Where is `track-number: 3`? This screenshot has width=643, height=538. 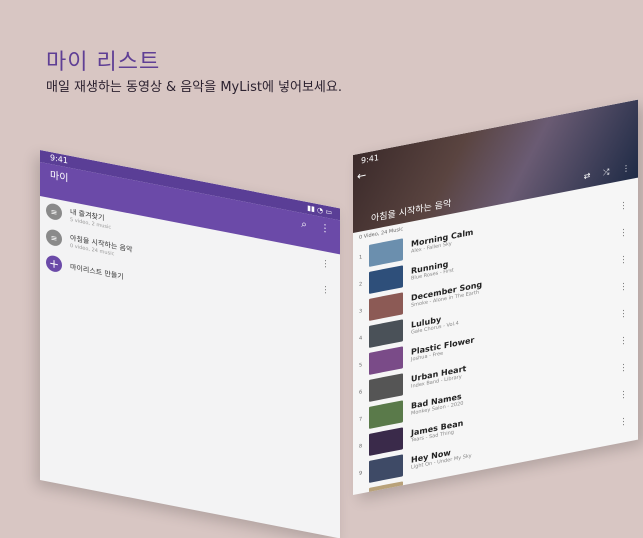 track-number: 3 is located at coordinates (361, 311).